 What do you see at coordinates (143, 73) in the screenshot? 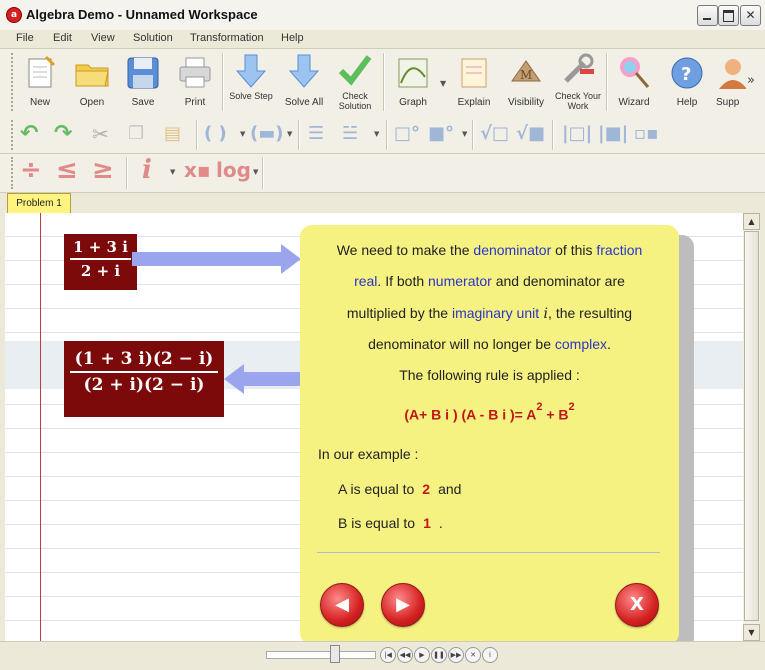
I see `floppy-disk-icon` at bounding box center [143, 73].